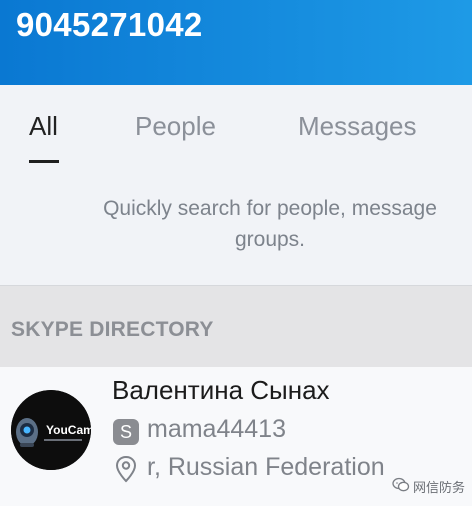 Image resolution: width=472 pixels, height=506 pixels. What do you see at coordinates (44, 161) in the screenshot?
I see `active-tab-indicator` at bounding box center [44, 161].